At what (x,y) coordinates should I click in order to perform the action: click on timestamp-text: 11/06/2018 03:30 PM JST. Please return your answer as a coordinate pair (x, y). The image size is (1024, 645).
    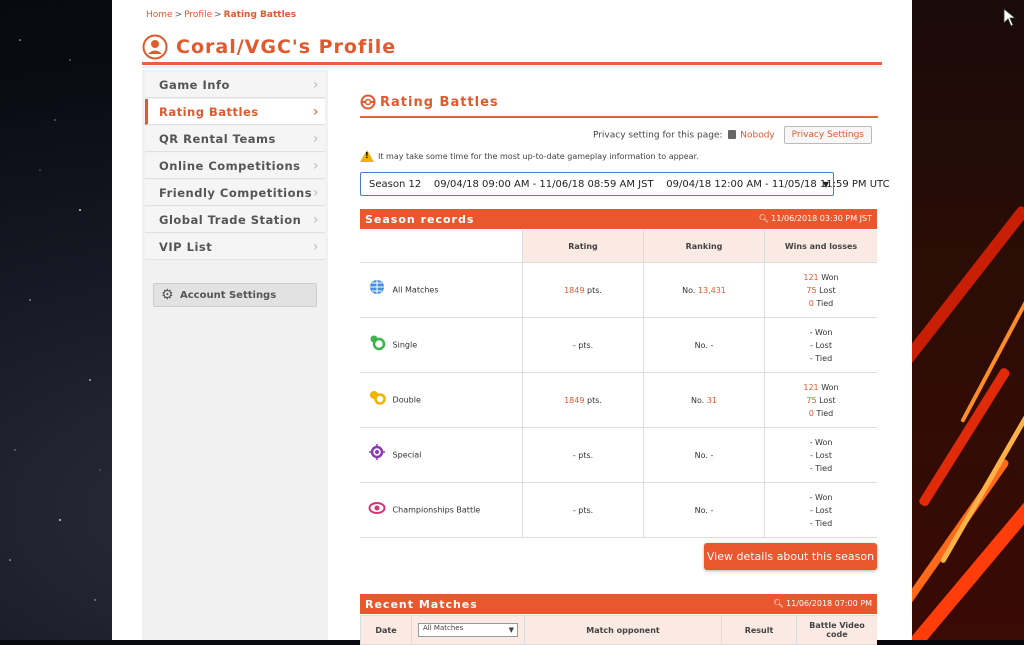
    Looking at the image, I should click on (821, 218).